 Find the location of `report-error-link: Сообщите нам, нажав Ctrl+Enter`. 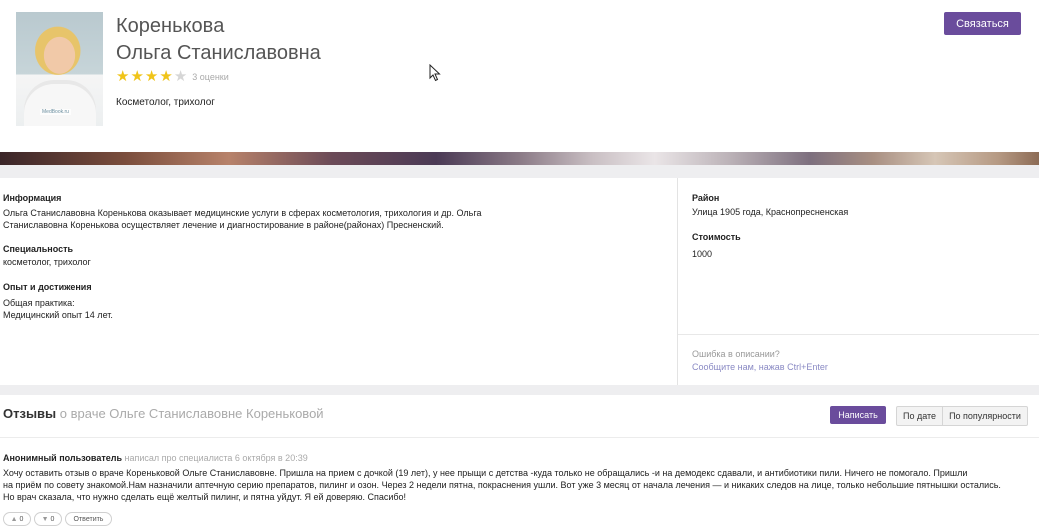

report-error-link: Сообщите нам, нажав Ctrl+Enter is located at coordinates (760, 367).